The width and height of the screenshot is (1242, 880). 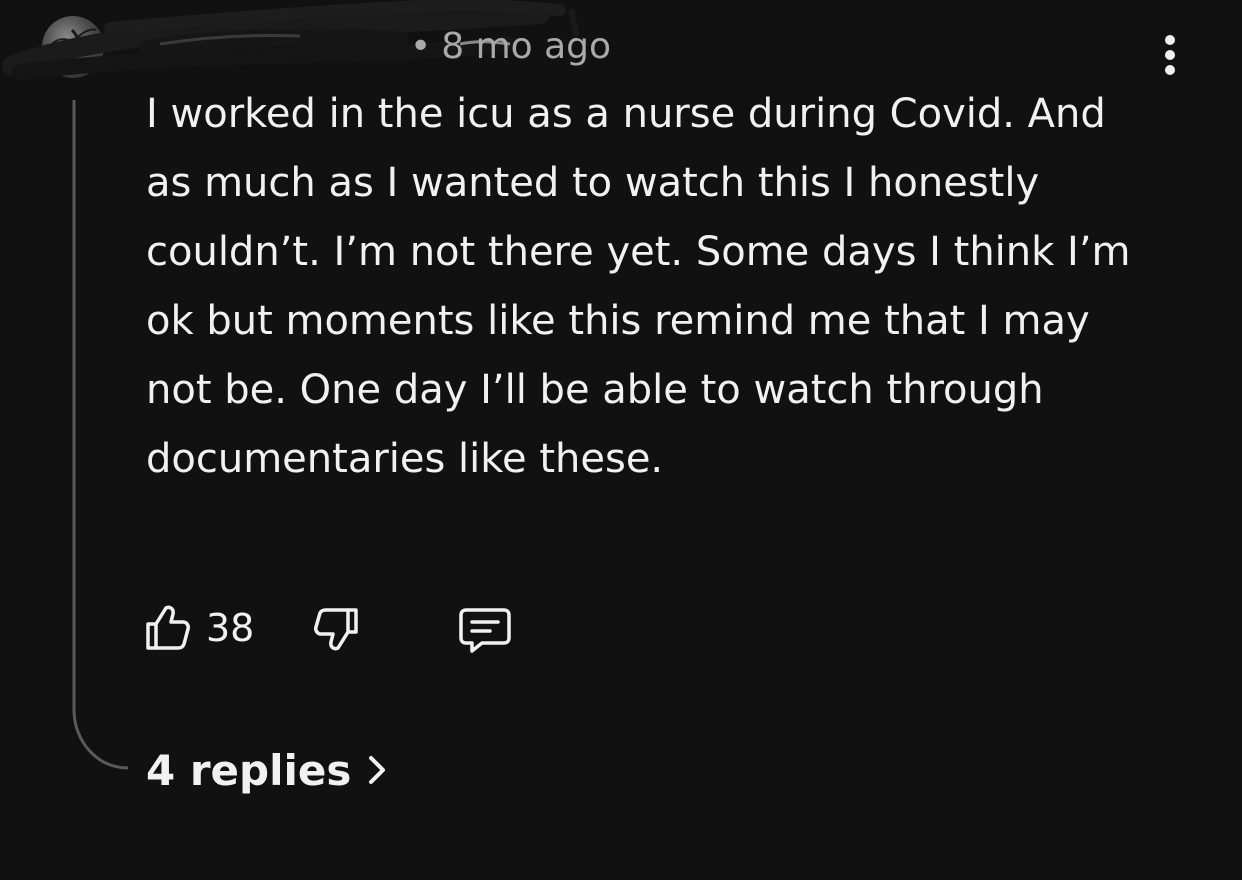 I want to click on like-count: 38, so click(x=230, y=628).